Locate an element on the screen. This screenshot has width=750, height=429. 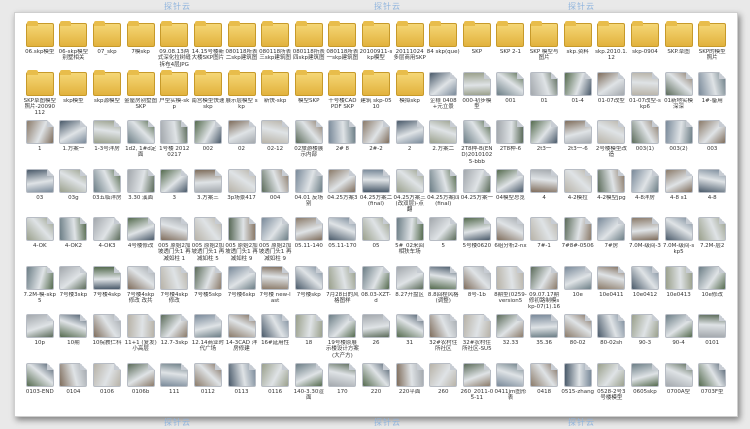
file-item: 03 is located at coordinates (40, 191).